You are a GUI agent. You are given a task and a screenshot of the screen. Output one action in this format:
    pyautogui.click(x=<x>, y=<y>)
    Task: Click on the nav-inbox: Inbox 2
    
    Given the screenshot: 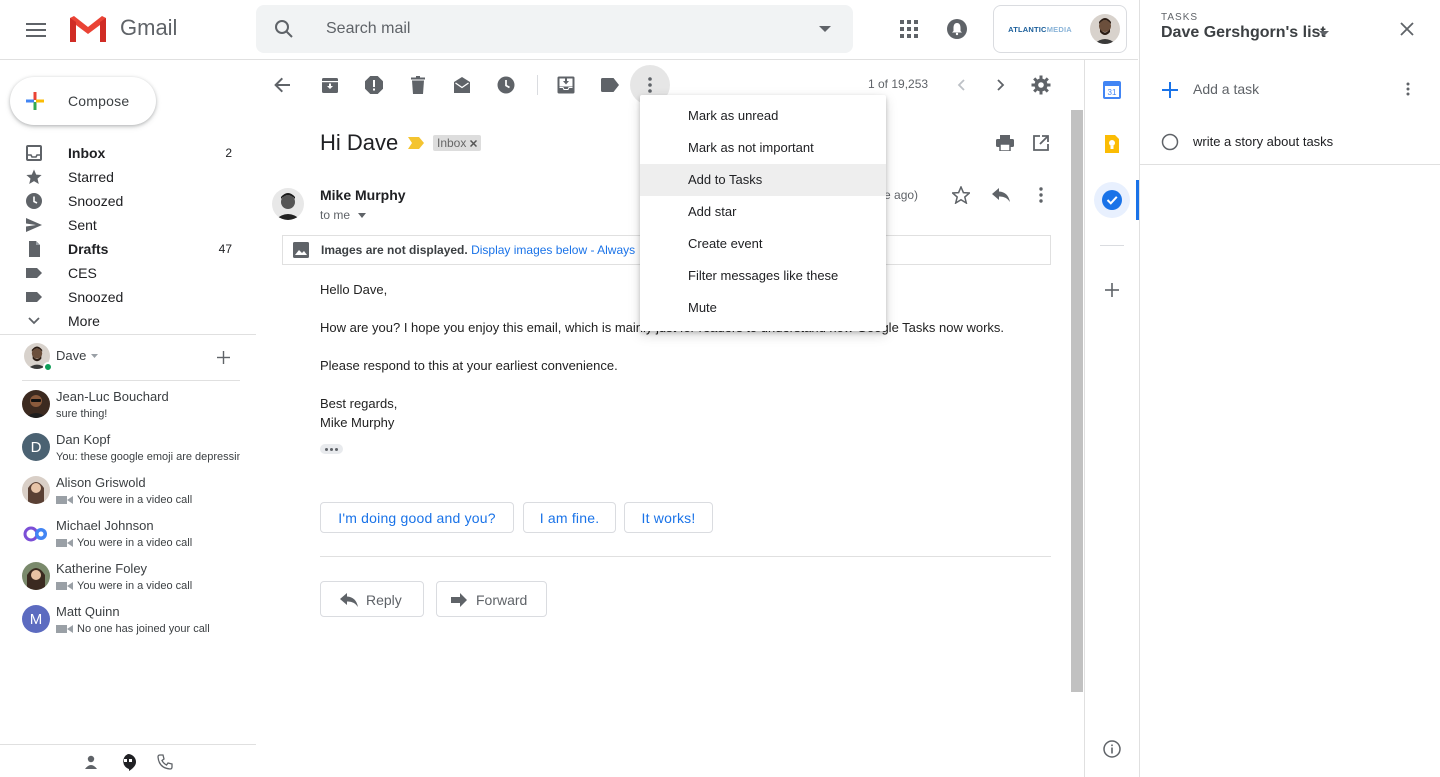 What is the action you would take?
    pyautogui.click(x=128, y=153)
    